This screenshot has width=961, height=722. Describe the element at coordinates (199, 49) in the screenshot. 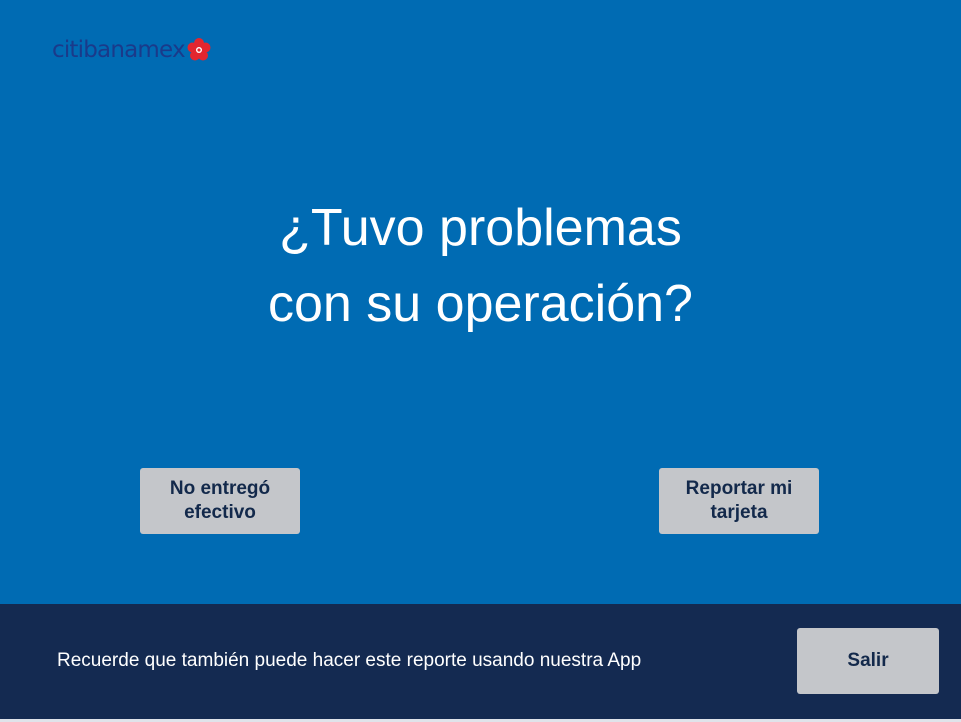

I see `flower-logo-icon` at that location.